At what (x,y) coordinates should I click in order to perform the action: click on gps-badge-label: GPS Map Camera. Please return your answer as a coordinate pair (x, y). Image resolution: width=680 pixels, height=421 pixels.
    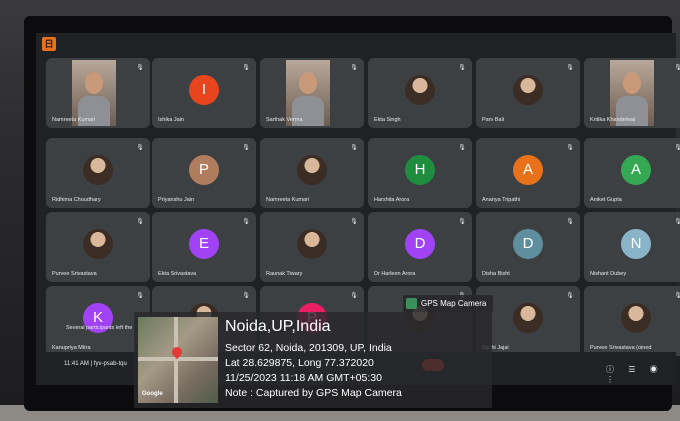
    Looking at the image, I should click on (454, 303).